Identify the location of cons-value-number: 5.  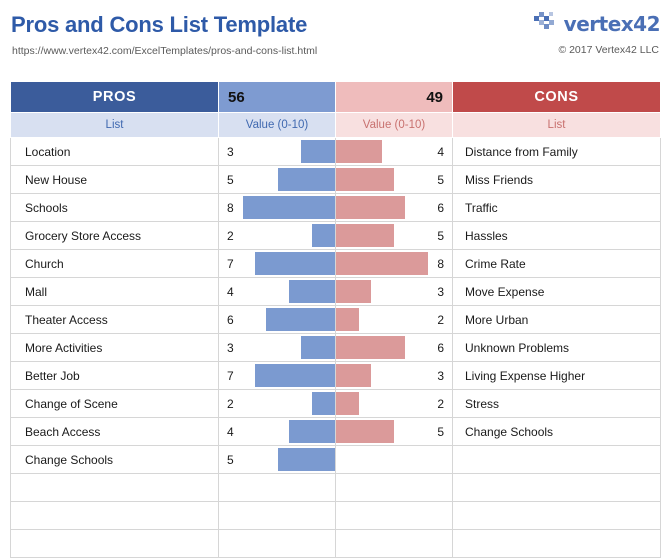
(440, 179).